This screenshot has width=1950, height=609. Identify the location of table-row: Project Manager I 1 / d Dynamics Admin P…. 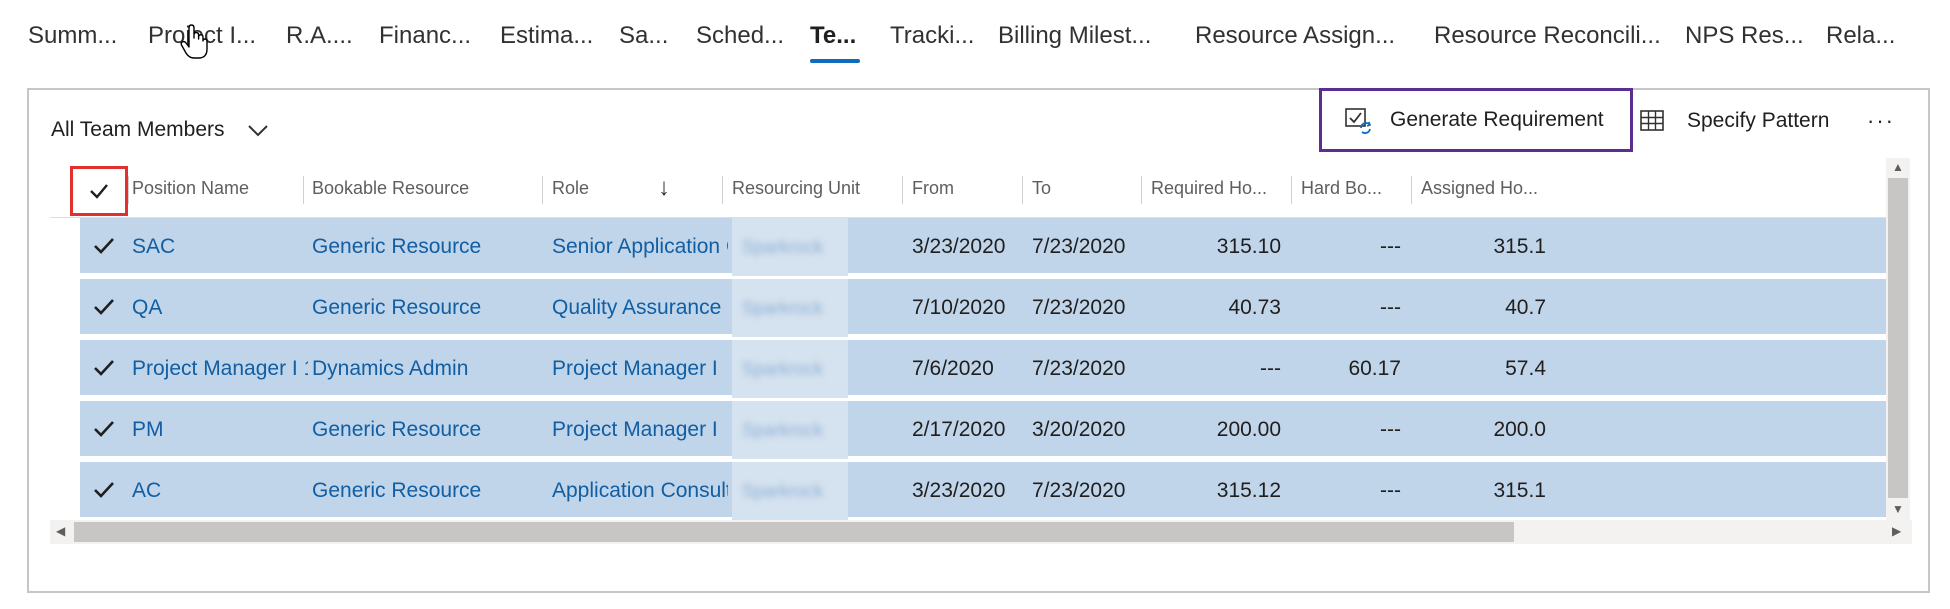
(983, 369).